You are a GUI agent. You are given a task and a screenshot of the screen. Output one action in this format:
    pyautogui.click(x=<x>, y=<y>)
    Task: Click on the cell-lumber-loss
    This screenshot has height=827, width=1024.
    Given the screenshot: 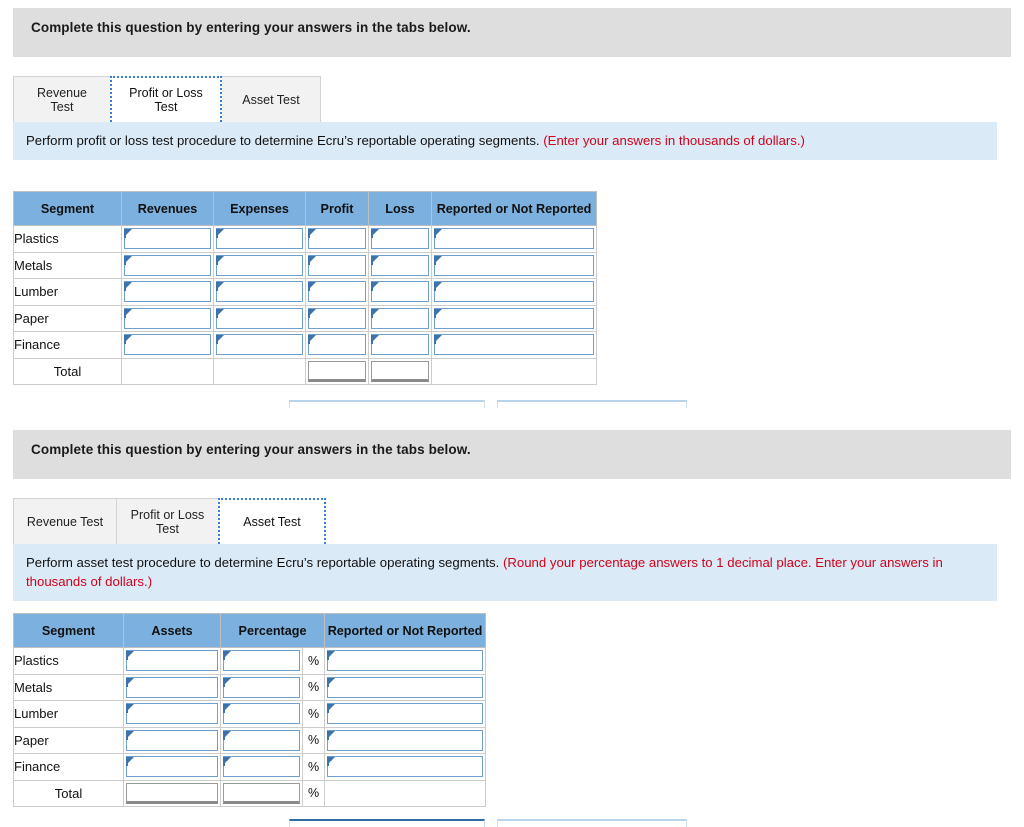 What is the action you would take?
    pyautogui.click(x=400, y=292)
    